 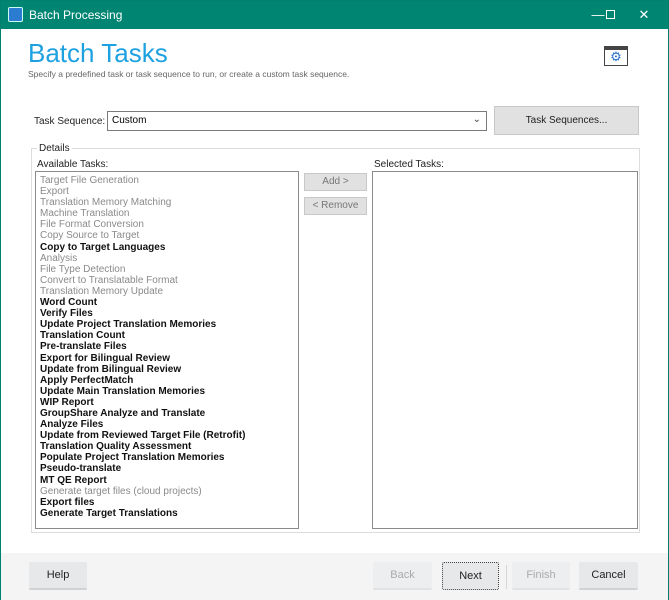 What do you see at coordinates (167, 369) in the screenshot?
I see `available-task-item: Update from Bilingual Review` at bounding box center [167, 369].